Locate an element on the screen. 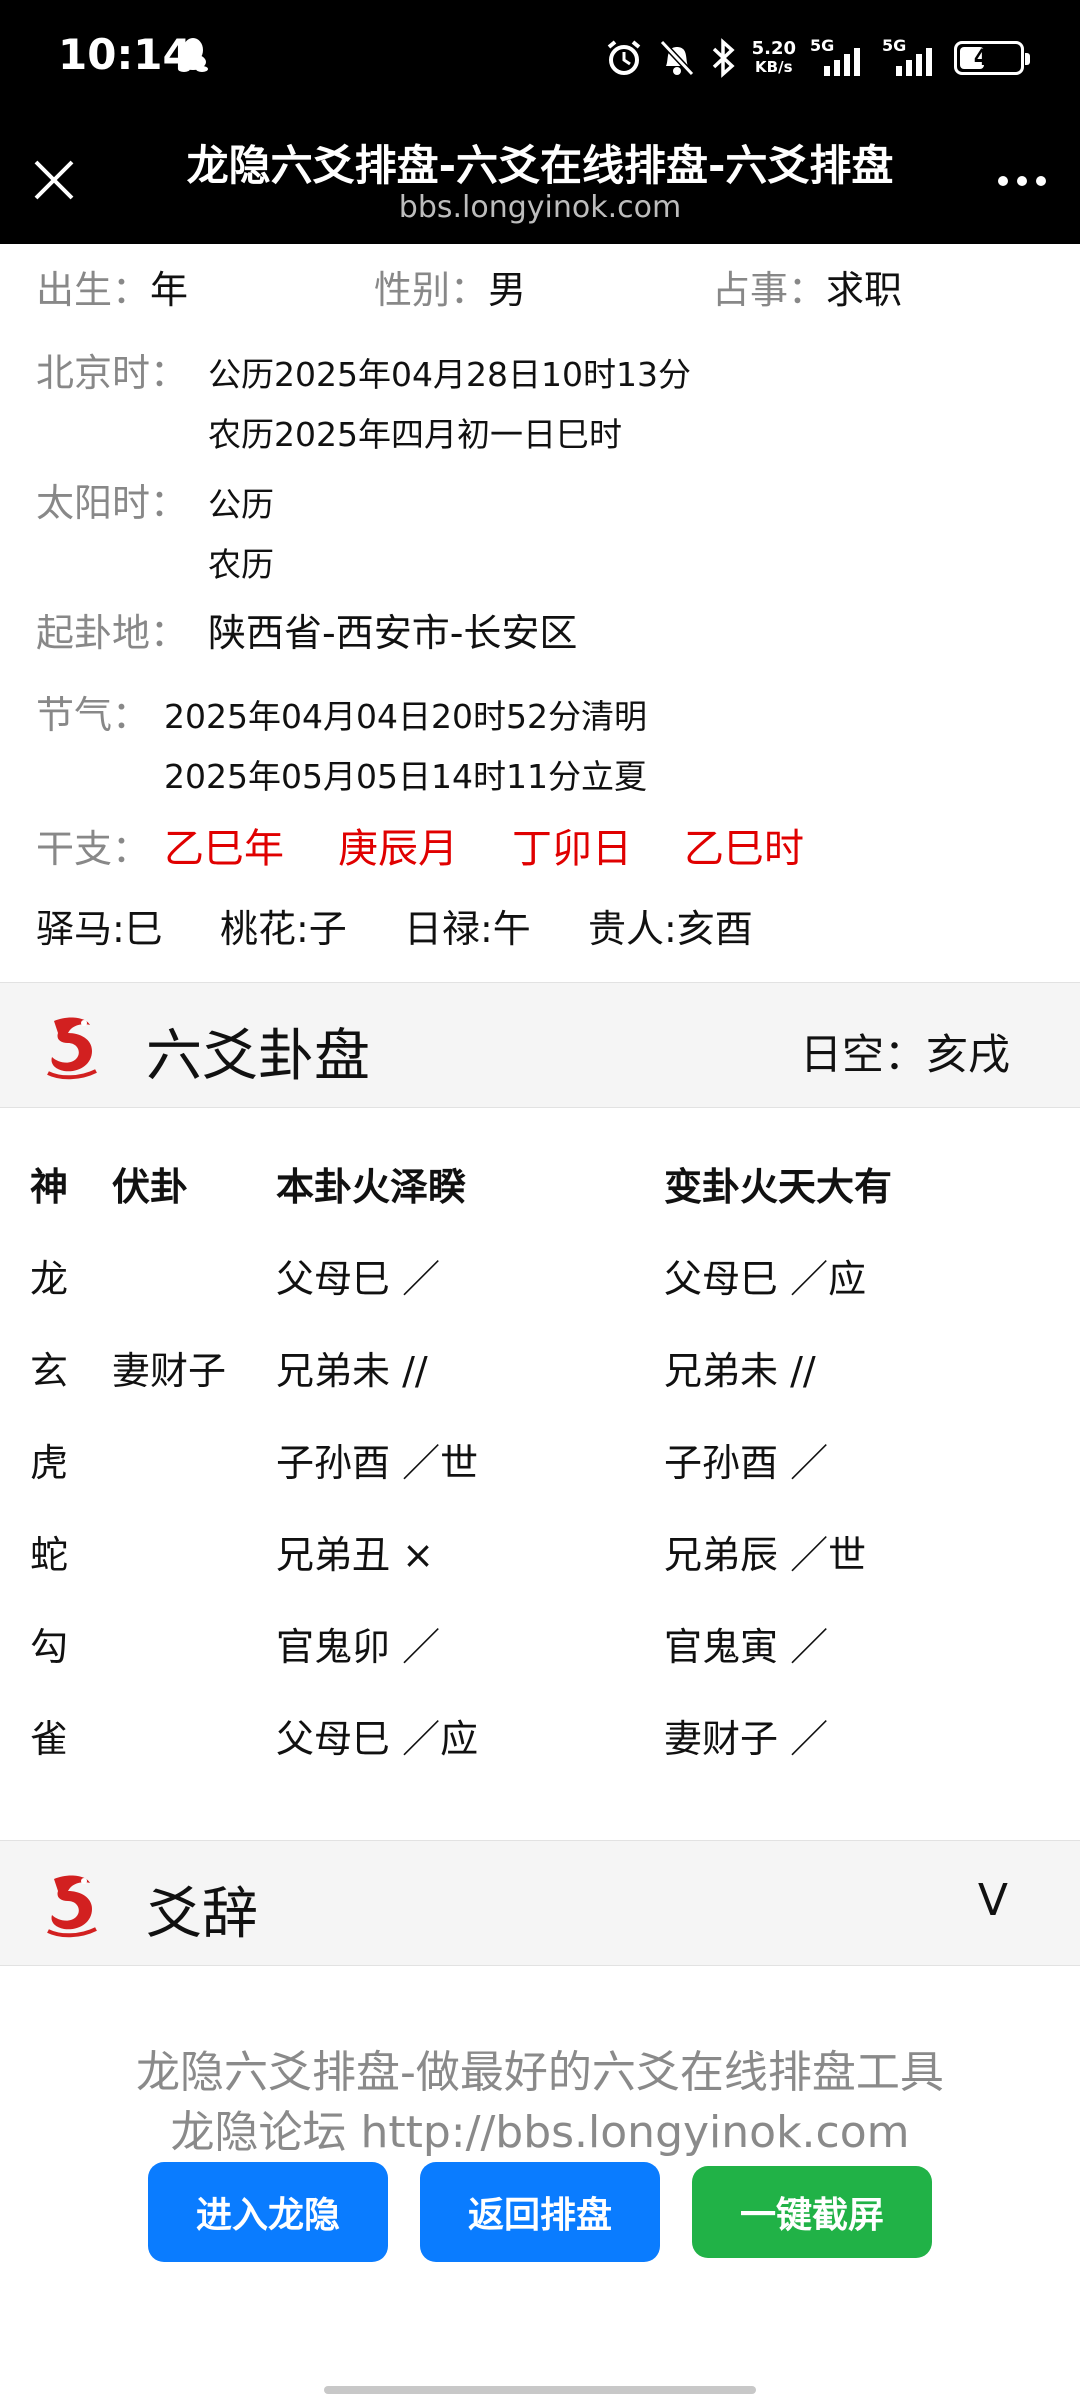 The width and height of the screenshot is (1080, 2400). ganzhi-year: 乙巳年 is located at coordinates (224, 849).